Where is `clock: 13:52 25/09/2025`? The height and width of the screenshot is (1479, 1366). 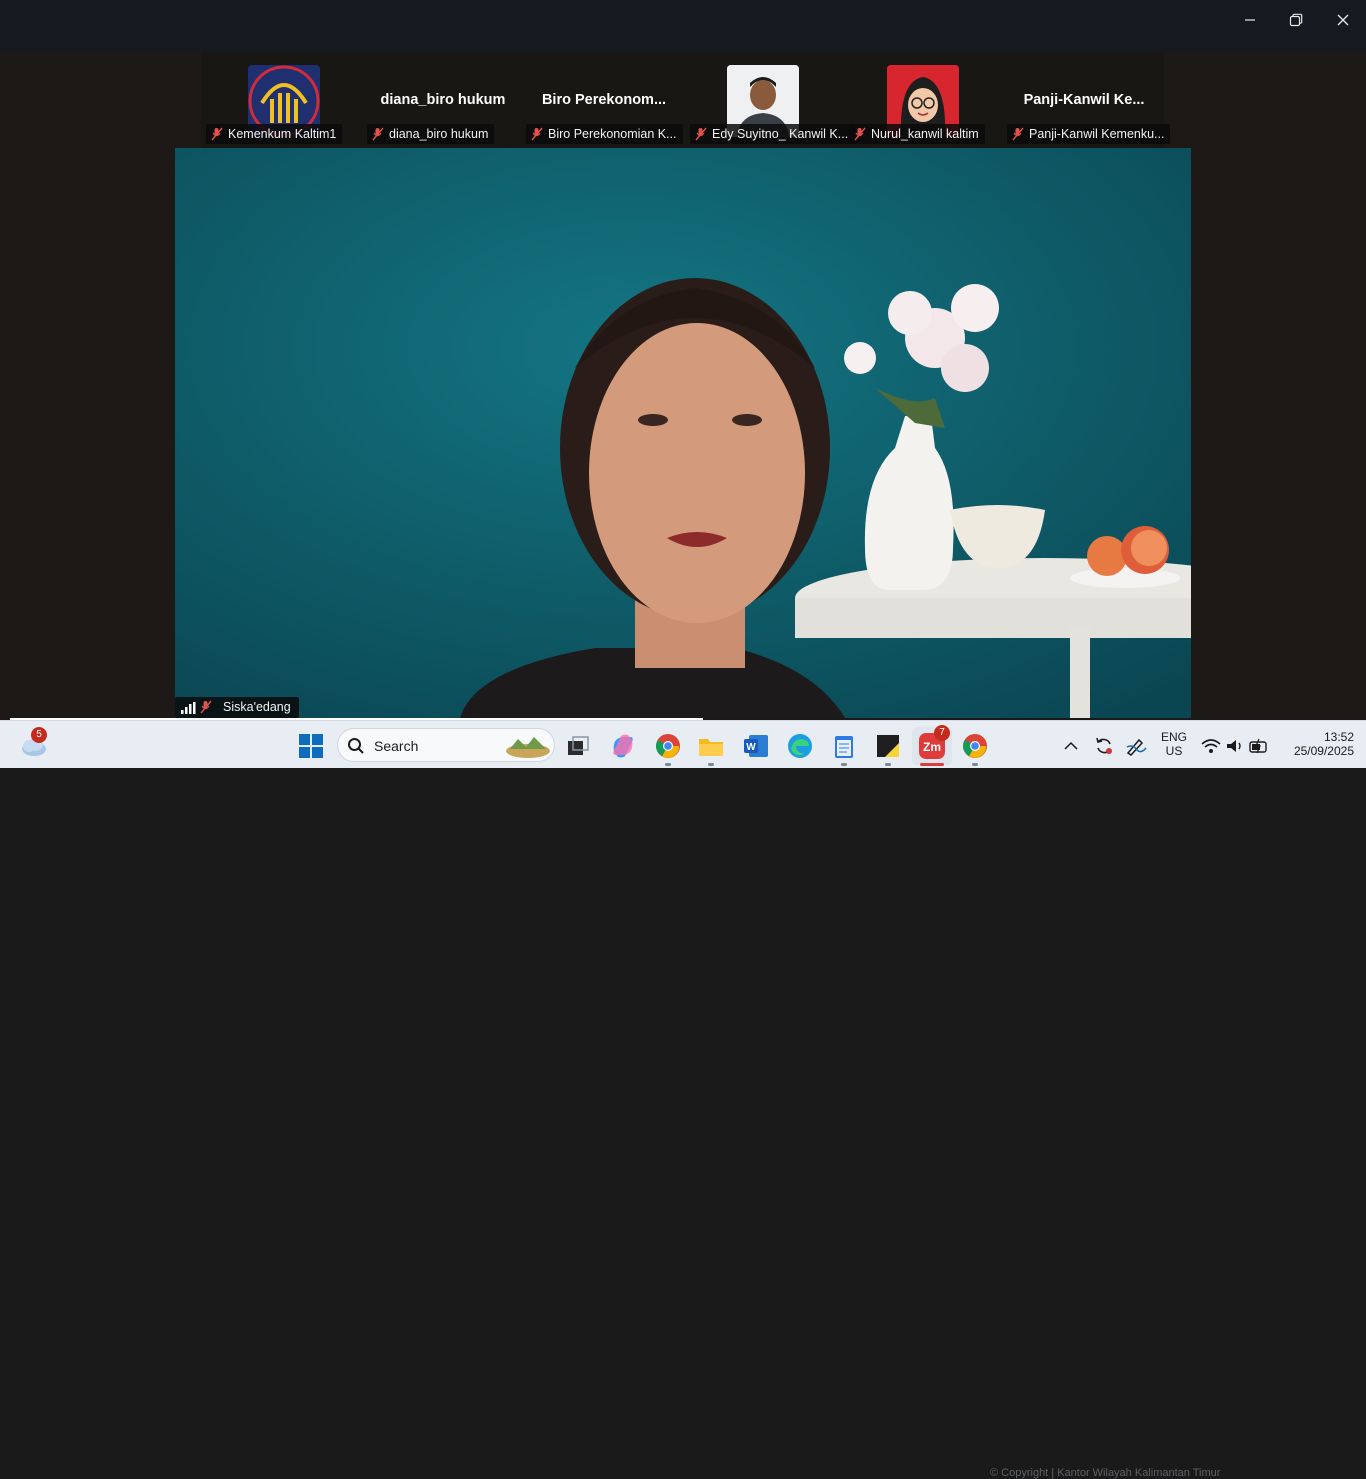
clock: 13:52 25/09/2025 is located at coordinates (1316, 744).